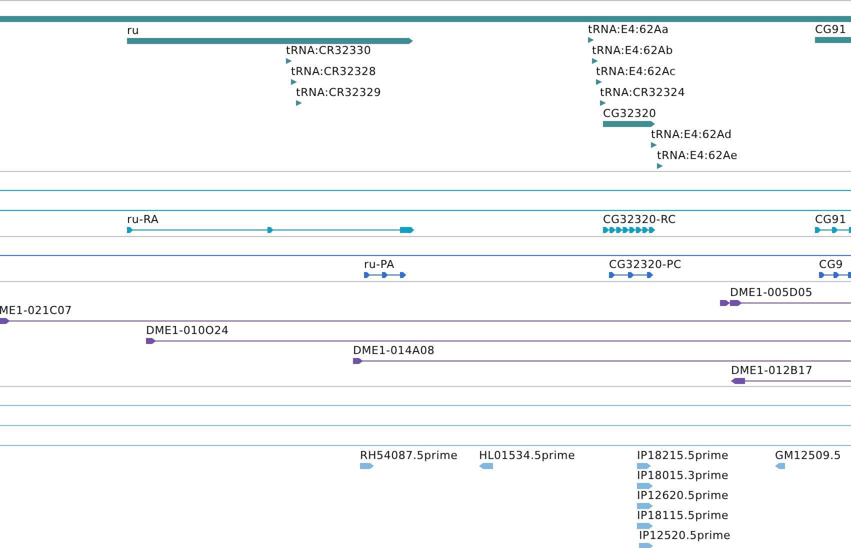  I want to click on feature-label: IP12520.5prime, so click(685, 535).